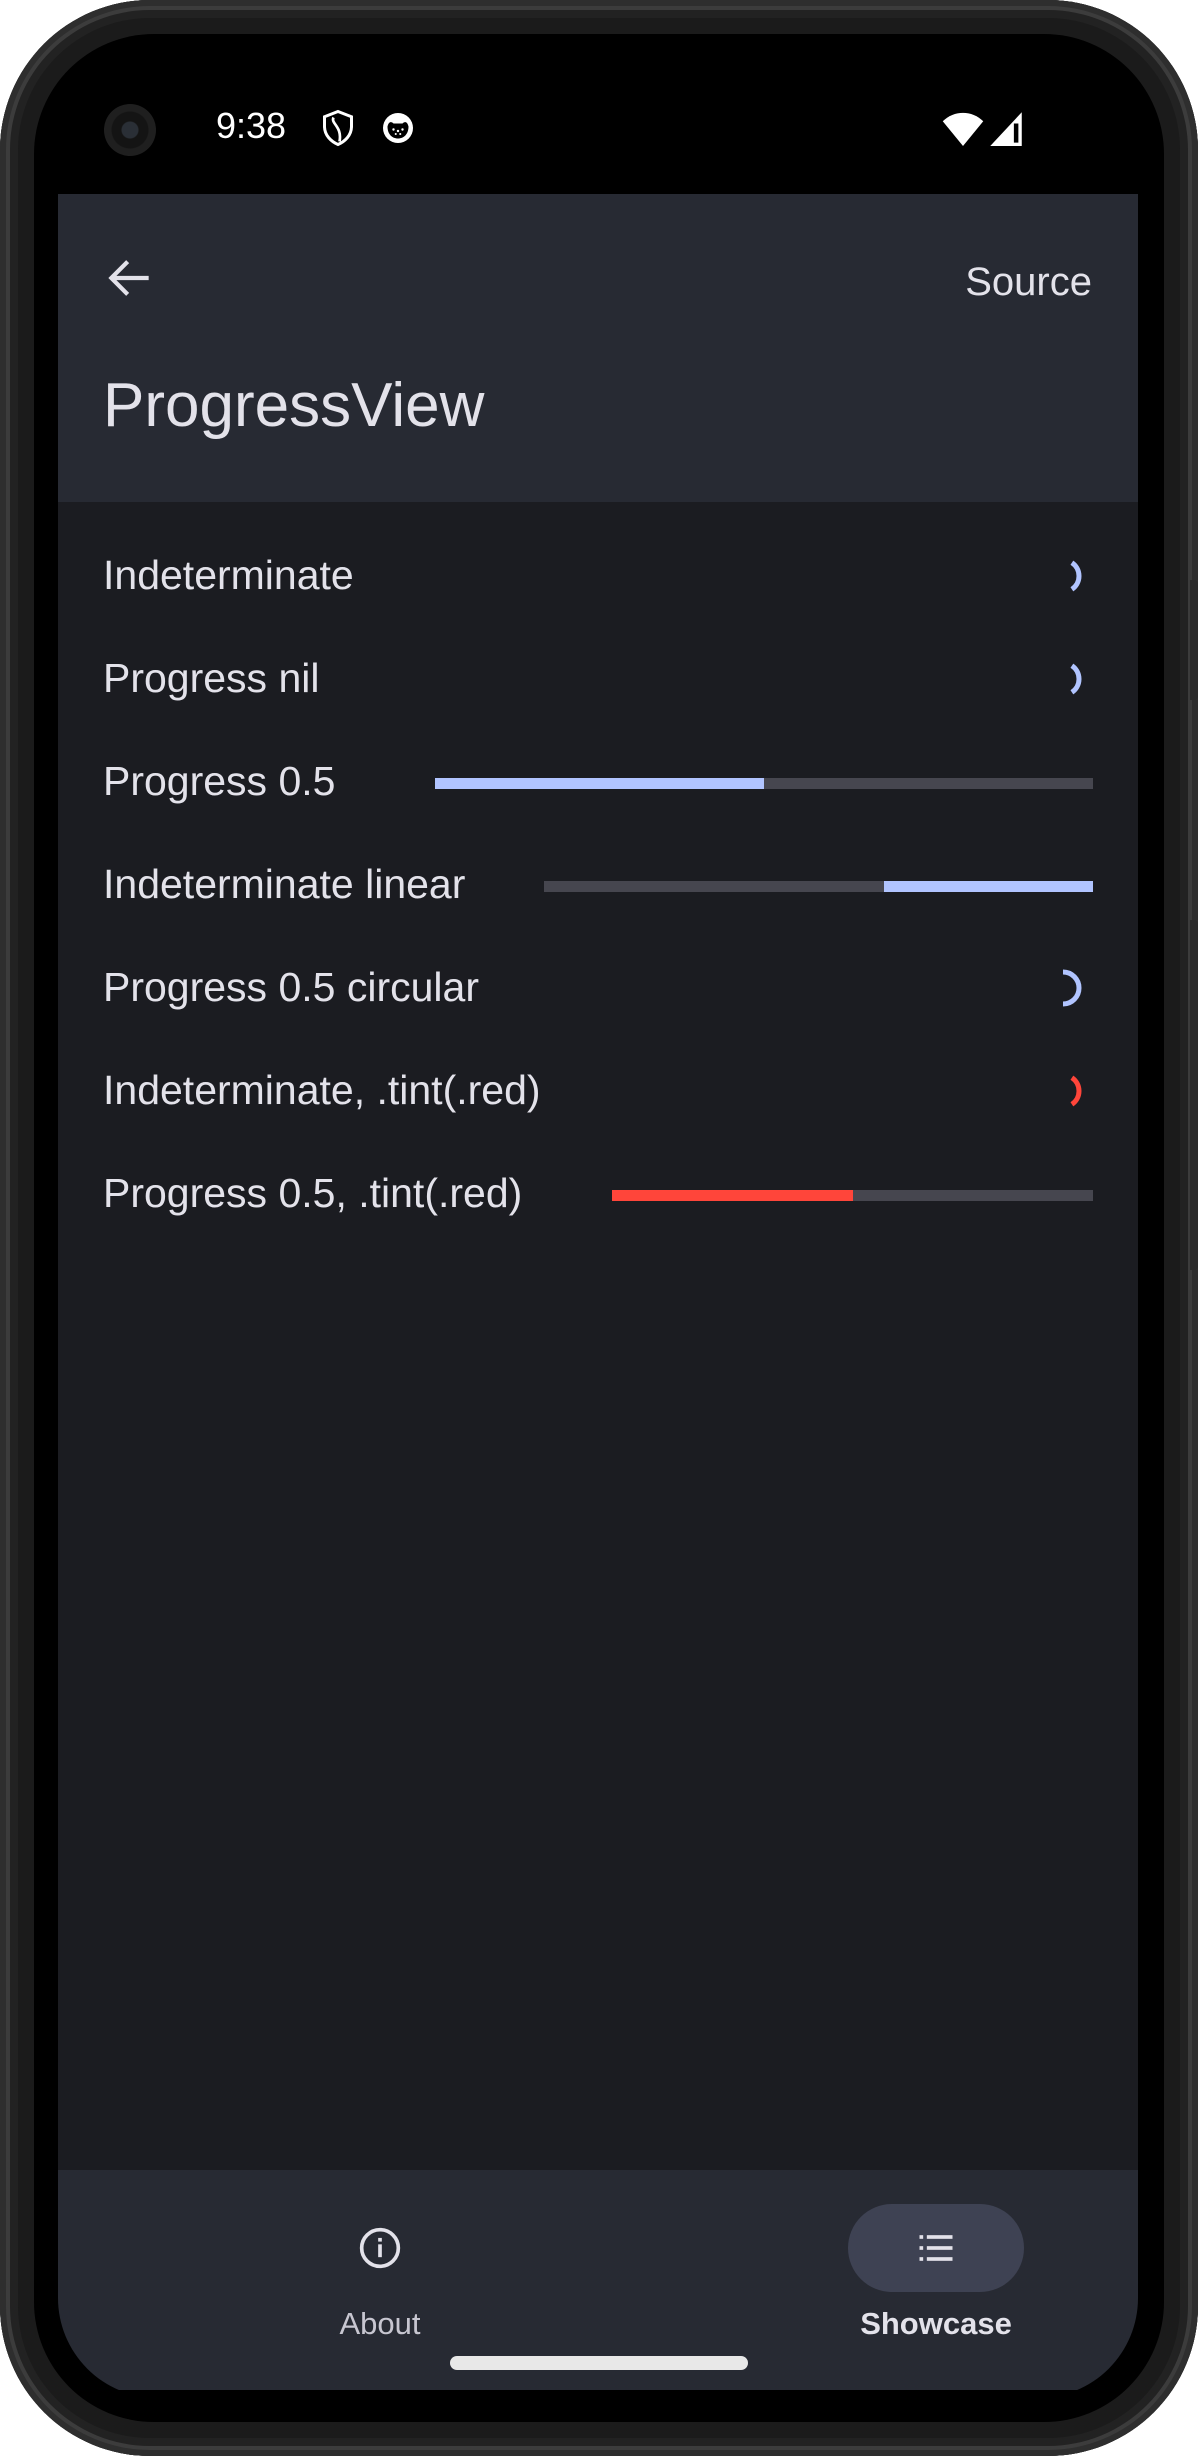  I want to click on page-title: ProgressView, so click(294, 405).